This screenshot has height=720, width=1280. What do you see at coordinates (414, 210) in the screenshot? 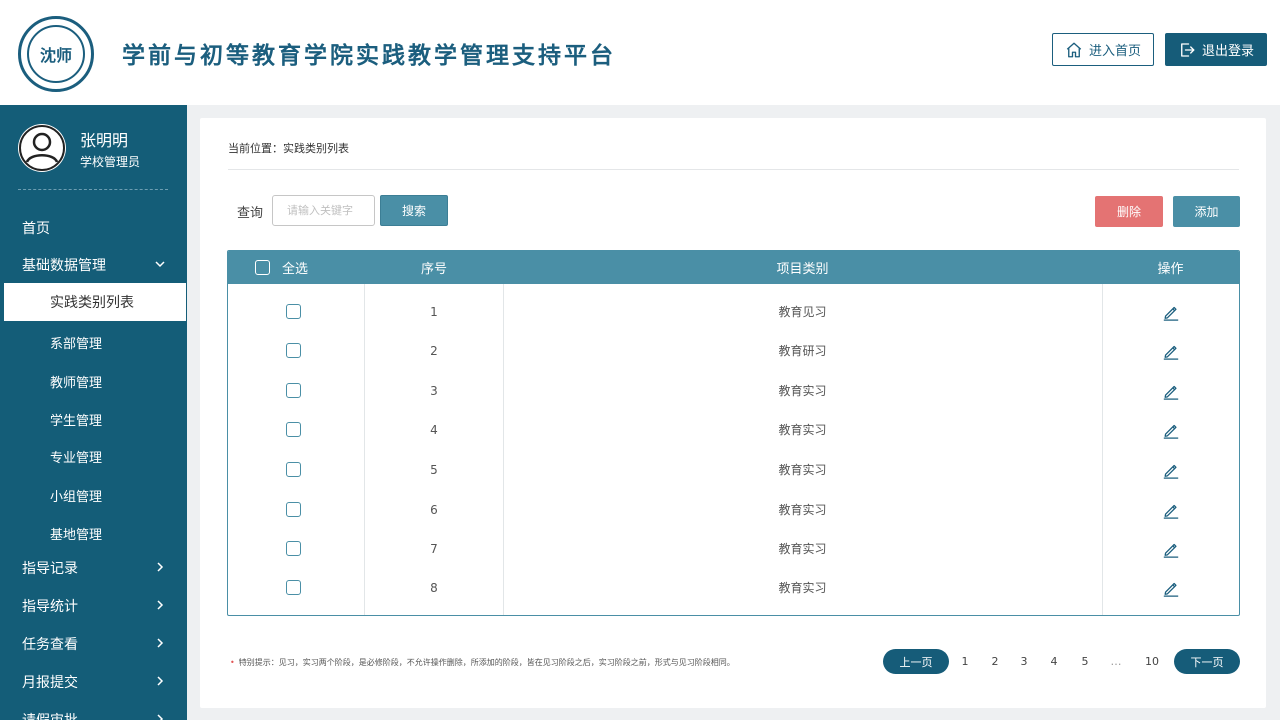
I see `search-button: 搜索` at bounding box center [414, 210].